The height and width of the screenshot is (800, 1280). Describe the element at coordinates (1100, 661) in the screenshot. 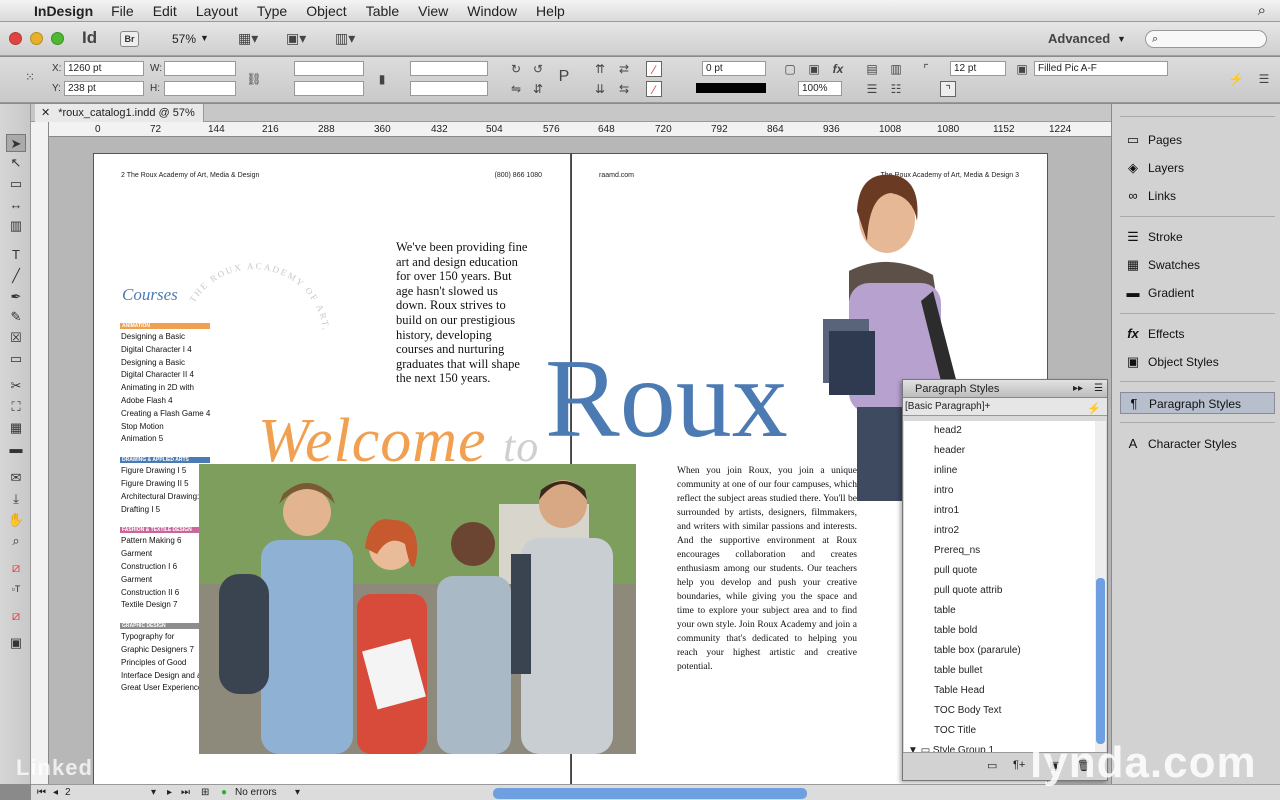

I see `styles-scroll-thumb` at that location.